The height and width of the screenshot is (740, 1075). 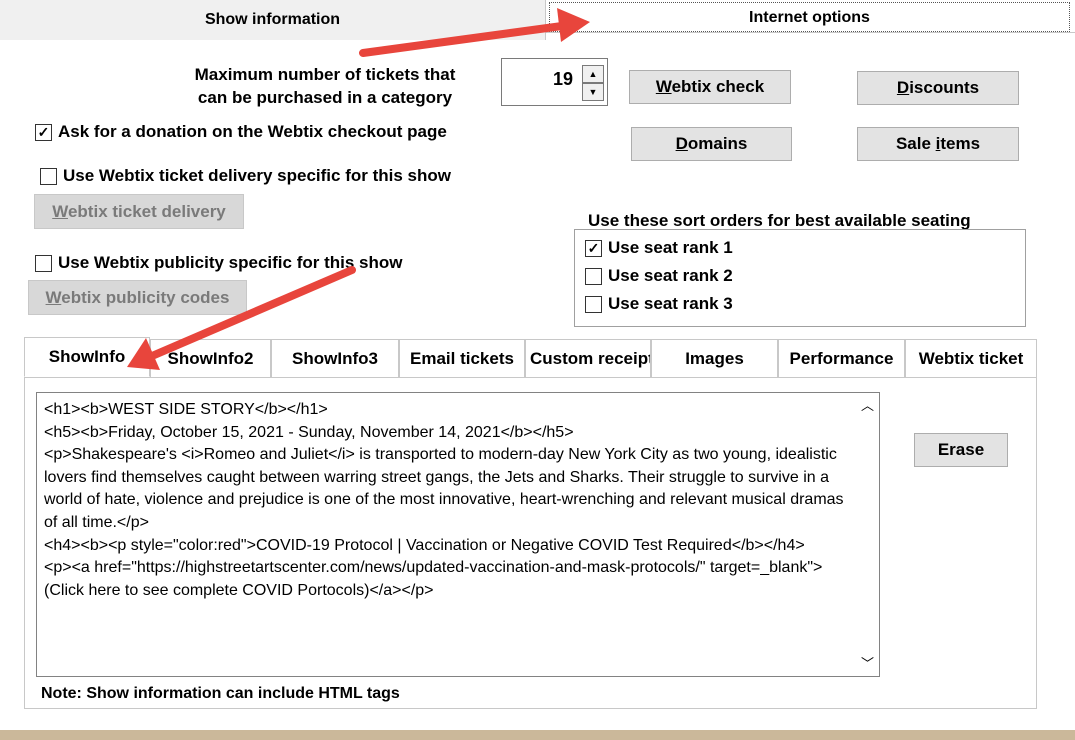 I want to click on arrow-to-internet-options-icon, so click(x=474, y=32).